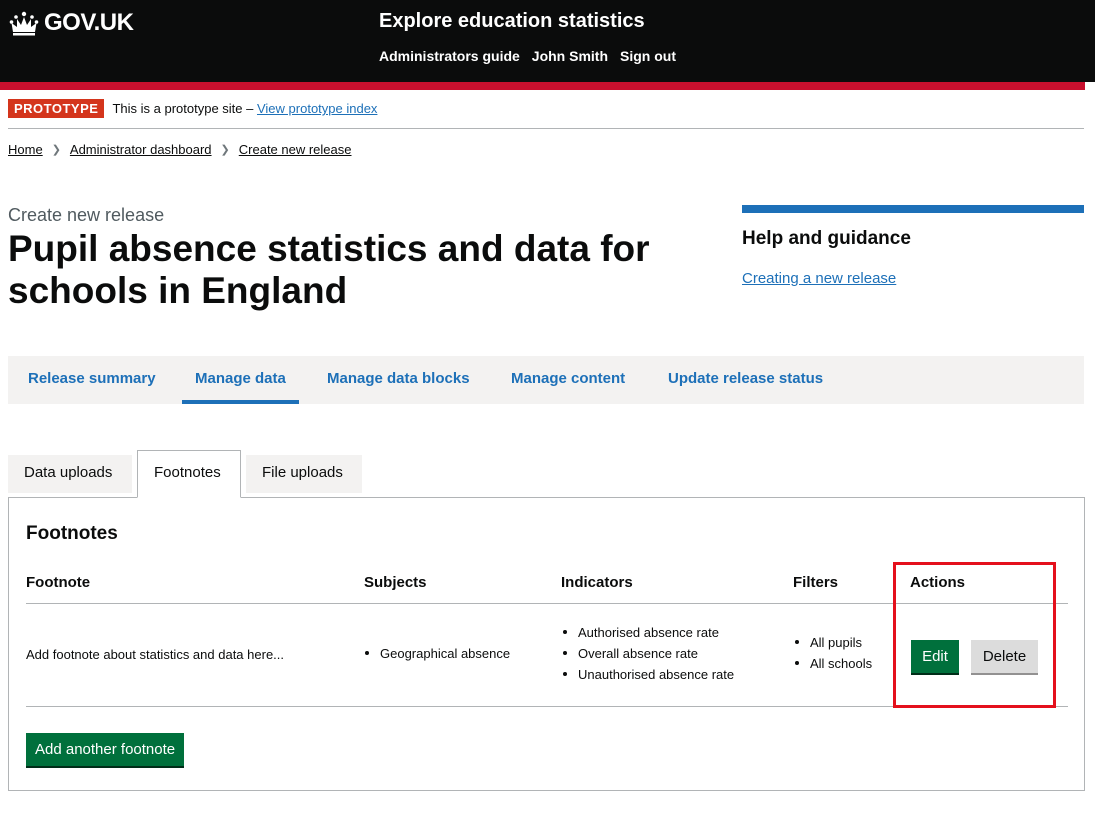 The width and height of the screenshot is (1095, 817). Describe the element at coordinates (141, 149) in the screenshot. I see `breadcrumb-administrator-dashboard: Administrator dashboard` at that location.